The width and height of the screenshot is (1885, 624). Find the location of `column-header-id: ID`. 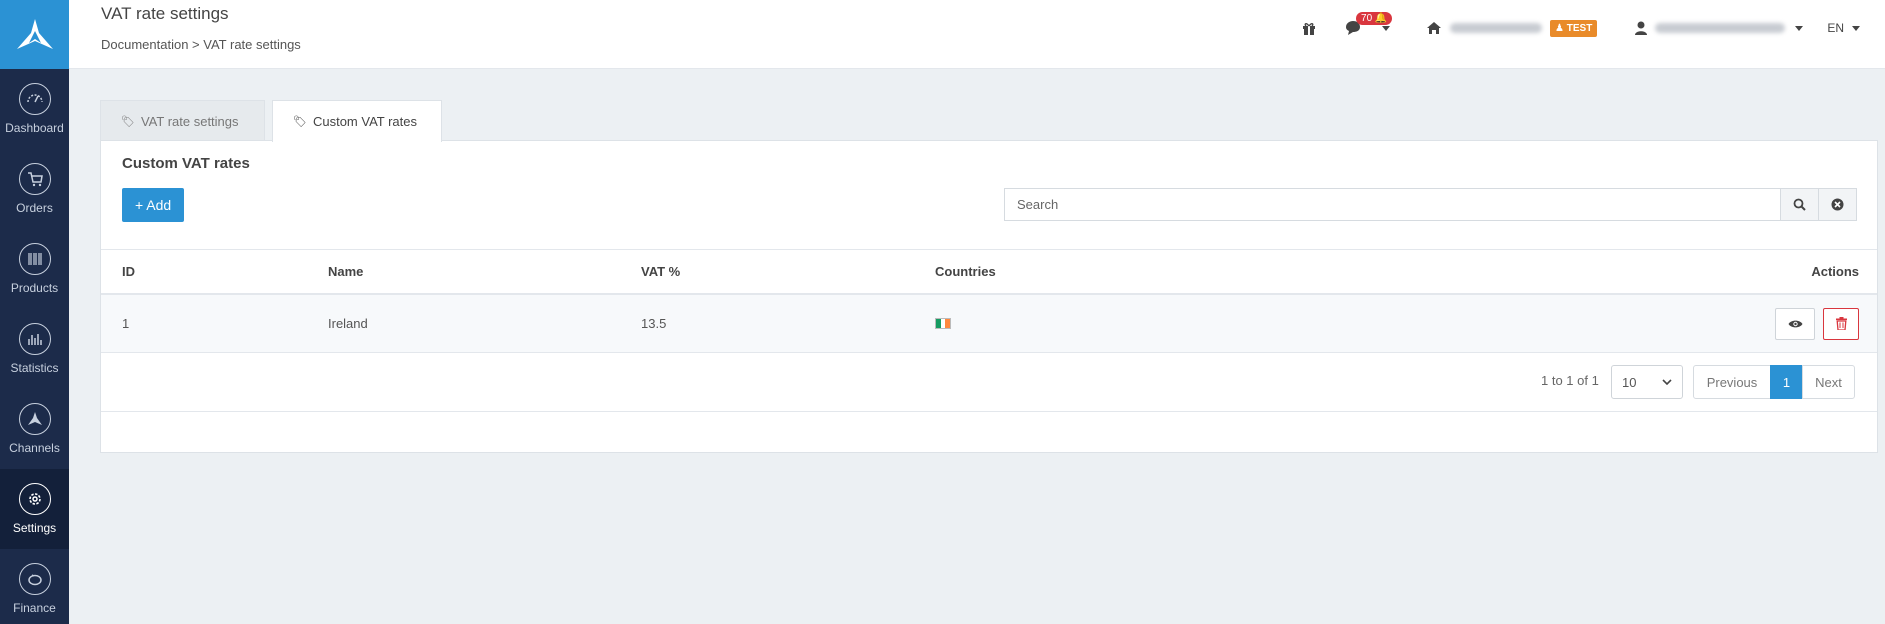

column-header-id: ID is located at coordinates (128, 271).